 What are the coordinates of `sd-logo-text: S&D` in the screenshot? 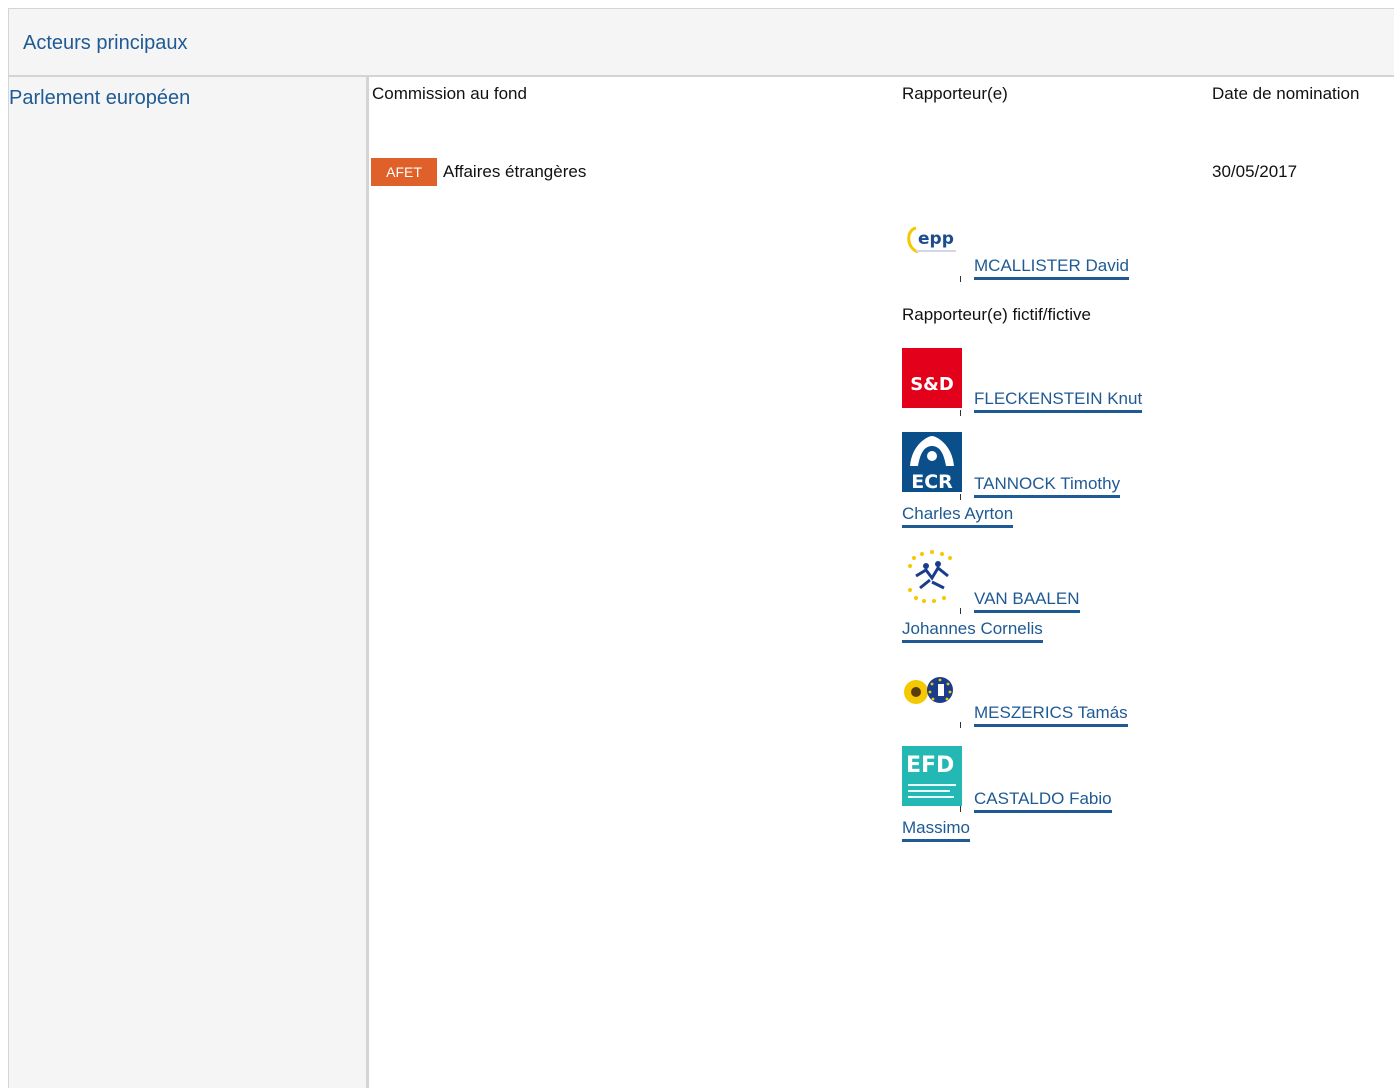 It's located at (932, 384).